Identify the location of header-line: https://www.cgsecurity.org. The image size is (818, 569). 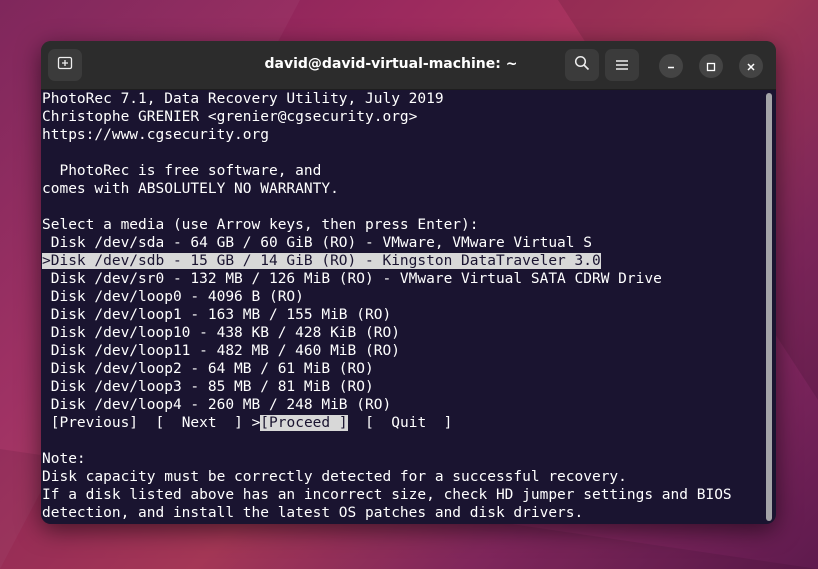
(155, 135).